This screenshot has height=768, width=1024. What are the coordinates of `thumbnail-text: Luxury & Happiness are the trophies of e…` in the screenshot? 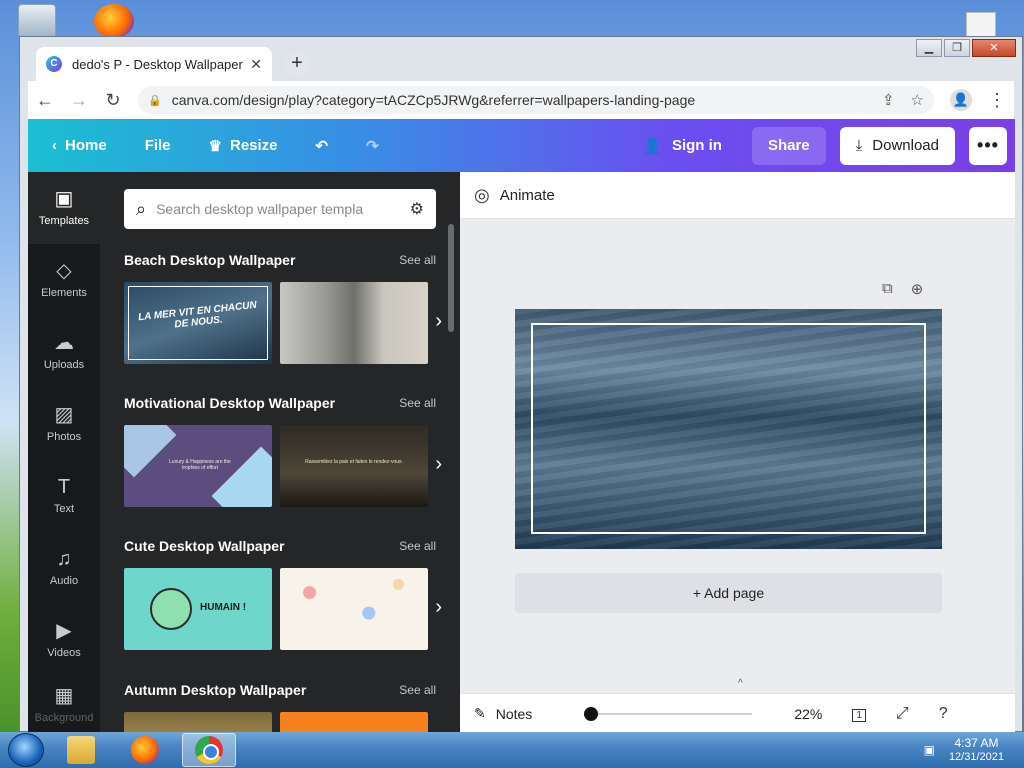 It's located at (200, 465).